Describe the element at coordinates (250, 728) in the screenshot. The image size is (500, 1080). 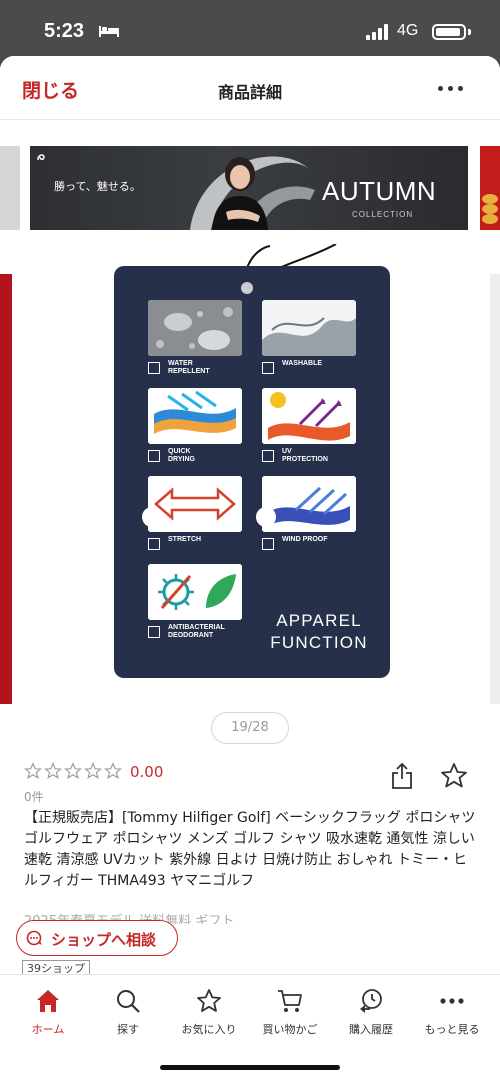
I see `image-page-indicator: 19/28` at that location.